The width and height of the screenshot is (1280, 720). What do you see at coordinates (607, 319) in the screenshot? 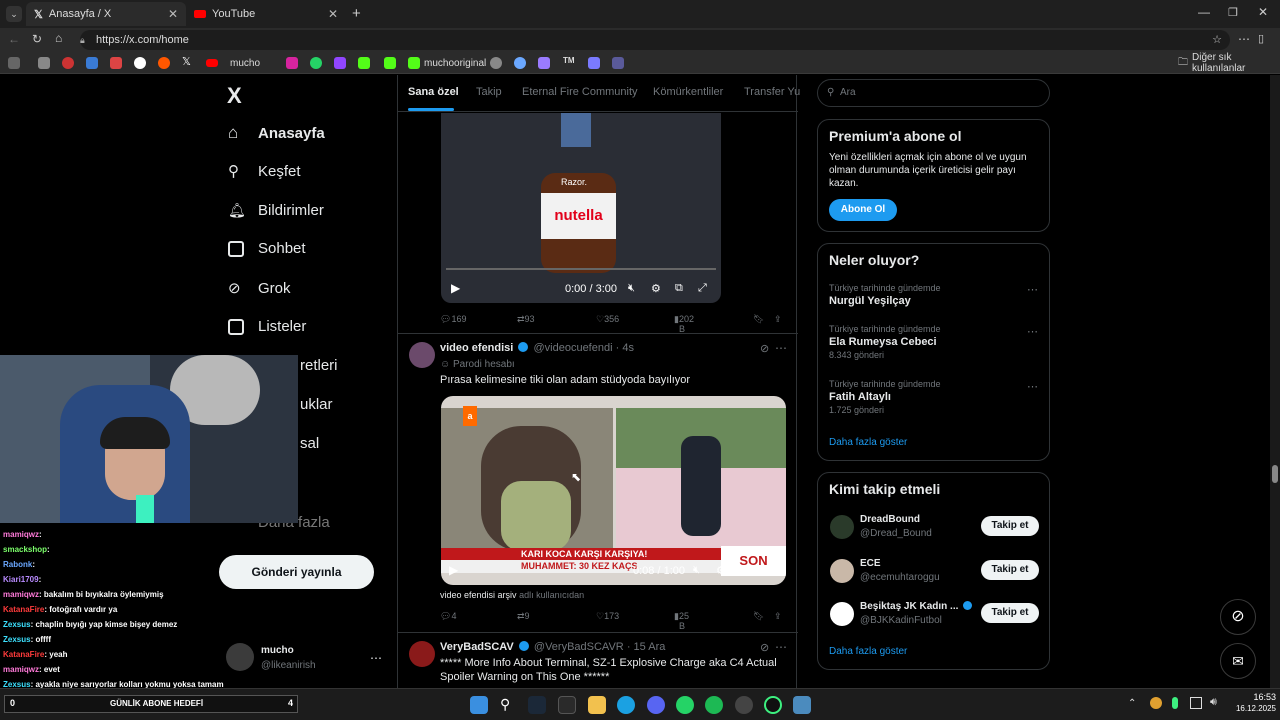
I see `like-button: ♡ 356` at bounding box center [607, 319].